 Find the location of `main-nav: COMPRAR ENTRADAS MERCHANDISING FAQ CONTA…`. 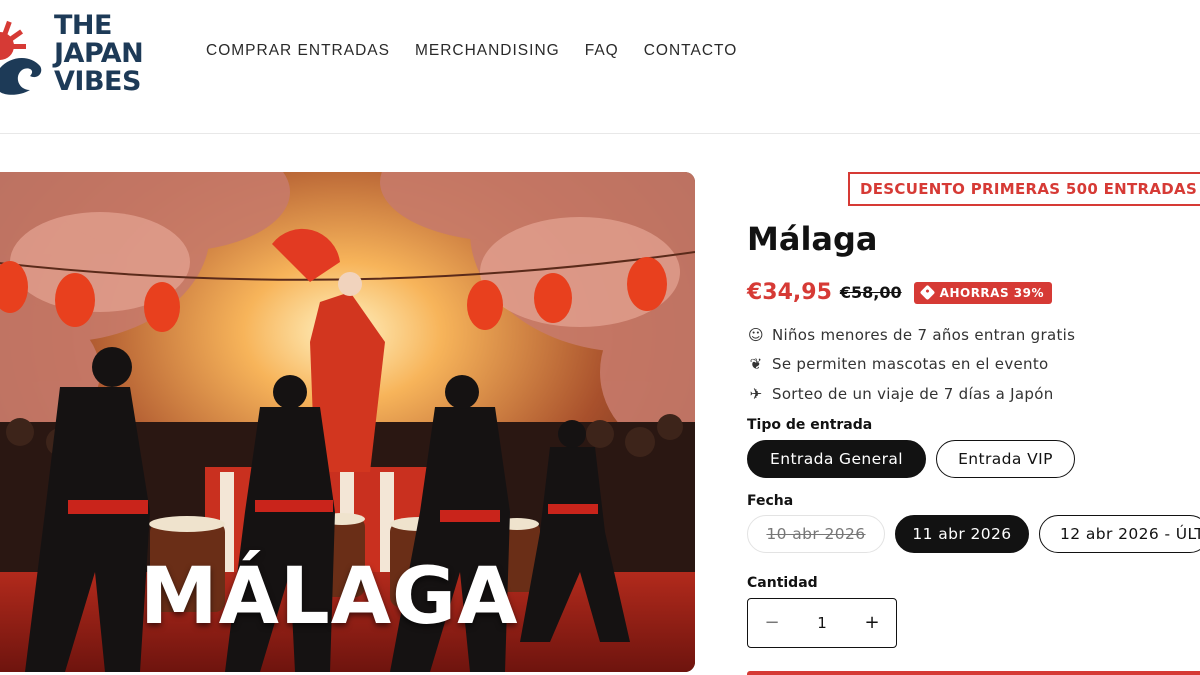

main-nav: COMPRAR ENTRADAS MERCHANDISING FAQ CONTA… is located at coordinates (484, 51).